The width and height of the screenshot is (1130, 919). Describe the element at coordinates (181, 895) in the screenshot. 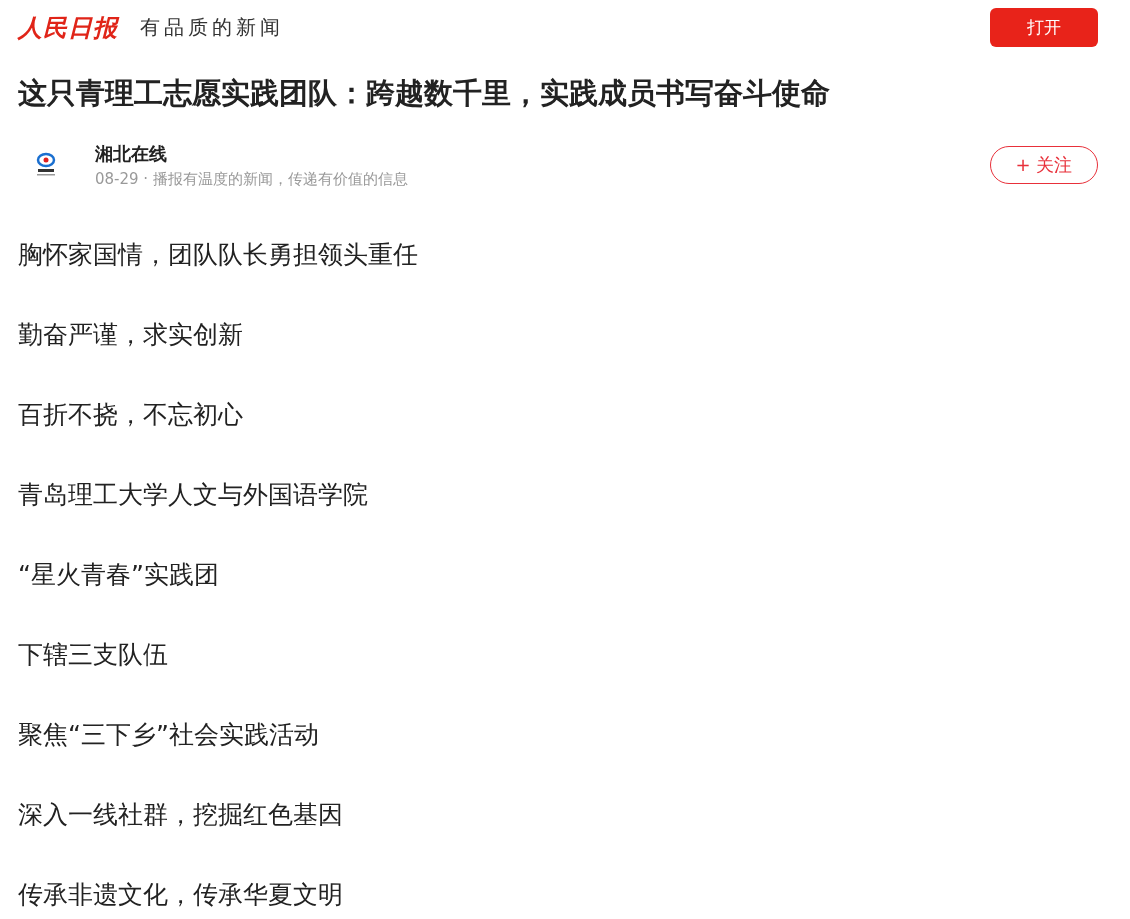

I see `paragraph: 传承非遗文化，传承华夏文明` at that location.